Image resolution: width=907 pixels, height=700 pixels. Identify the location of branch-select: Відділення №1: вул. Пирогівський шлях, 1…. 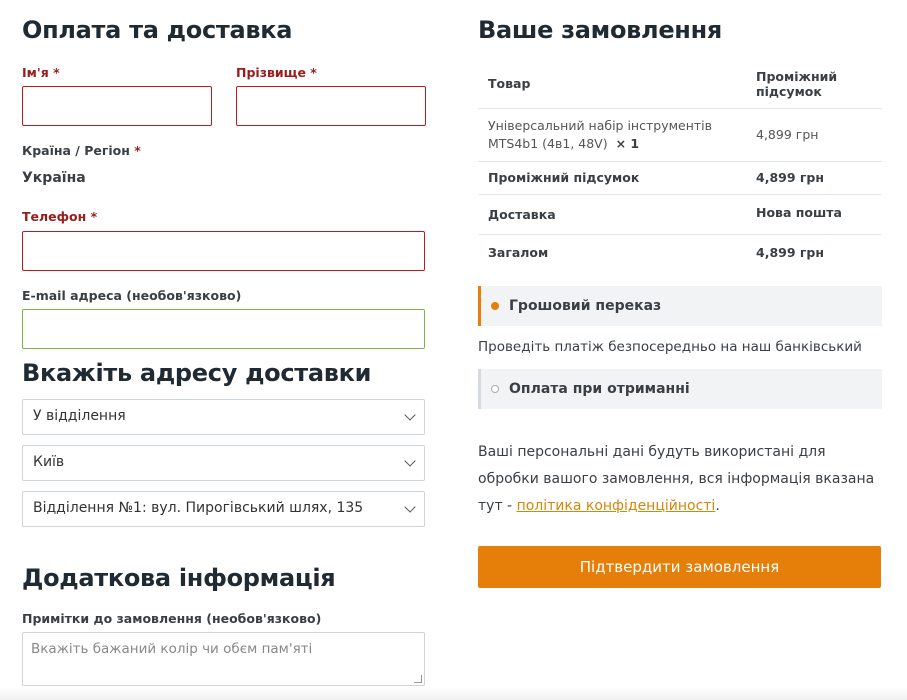
(223, 509).